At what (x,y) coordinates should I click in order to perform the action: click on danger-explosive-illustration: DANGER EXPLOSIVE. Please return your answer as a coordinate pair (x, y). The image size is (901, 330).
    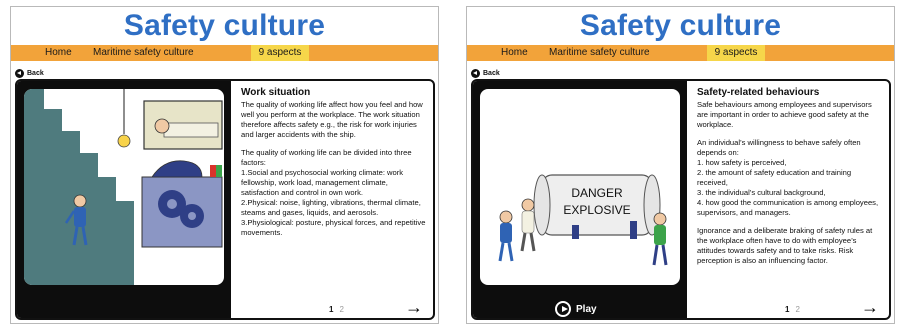
    Looking at the image, I should click on (580, 187).